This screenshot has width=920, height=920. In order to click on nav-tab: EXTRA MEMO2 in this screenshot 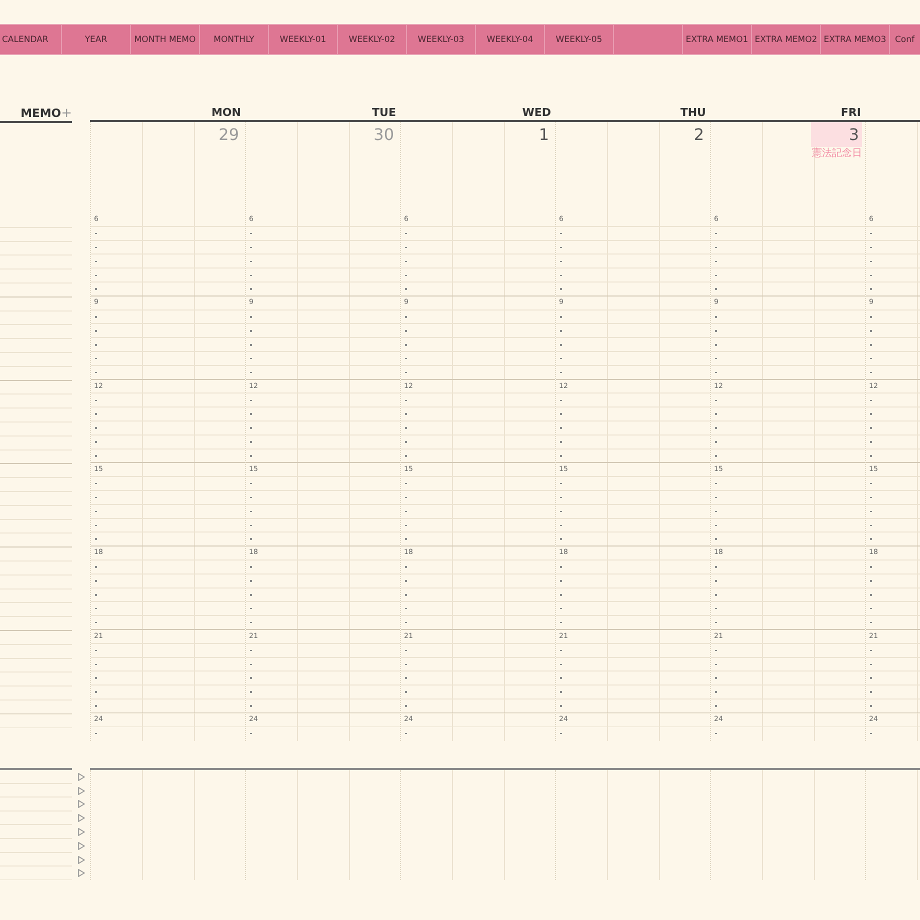, I will do `click(786, 39)`.